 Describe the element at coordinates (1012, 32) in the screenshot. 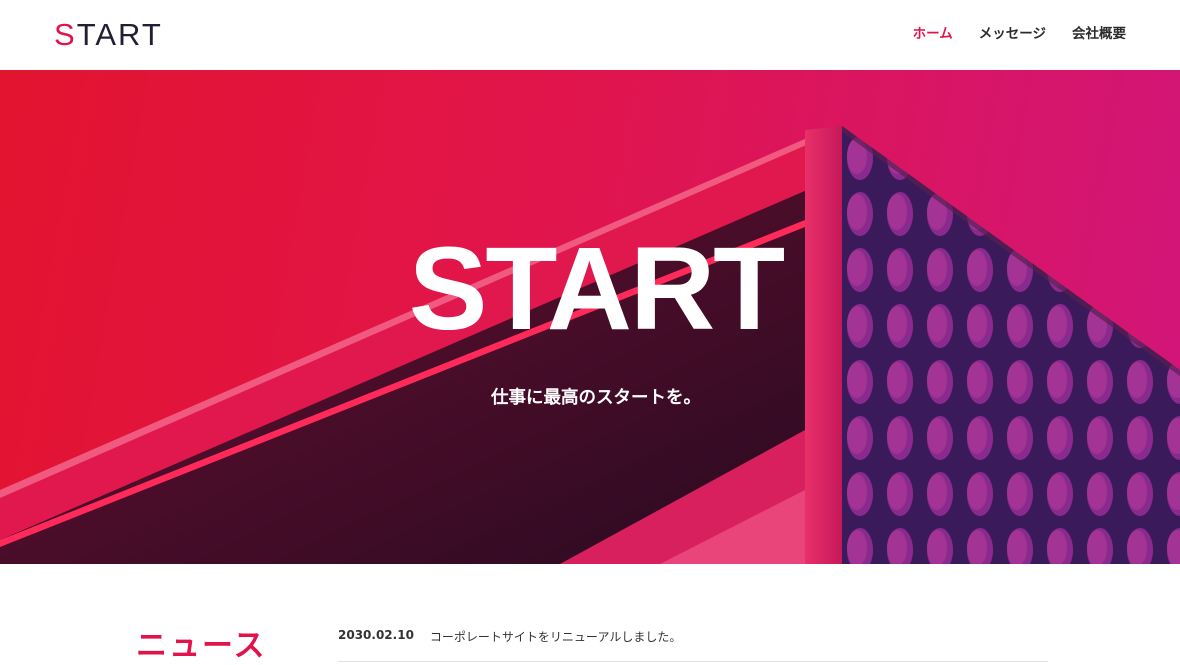

I see `nav-message: メッセージ` at that location.